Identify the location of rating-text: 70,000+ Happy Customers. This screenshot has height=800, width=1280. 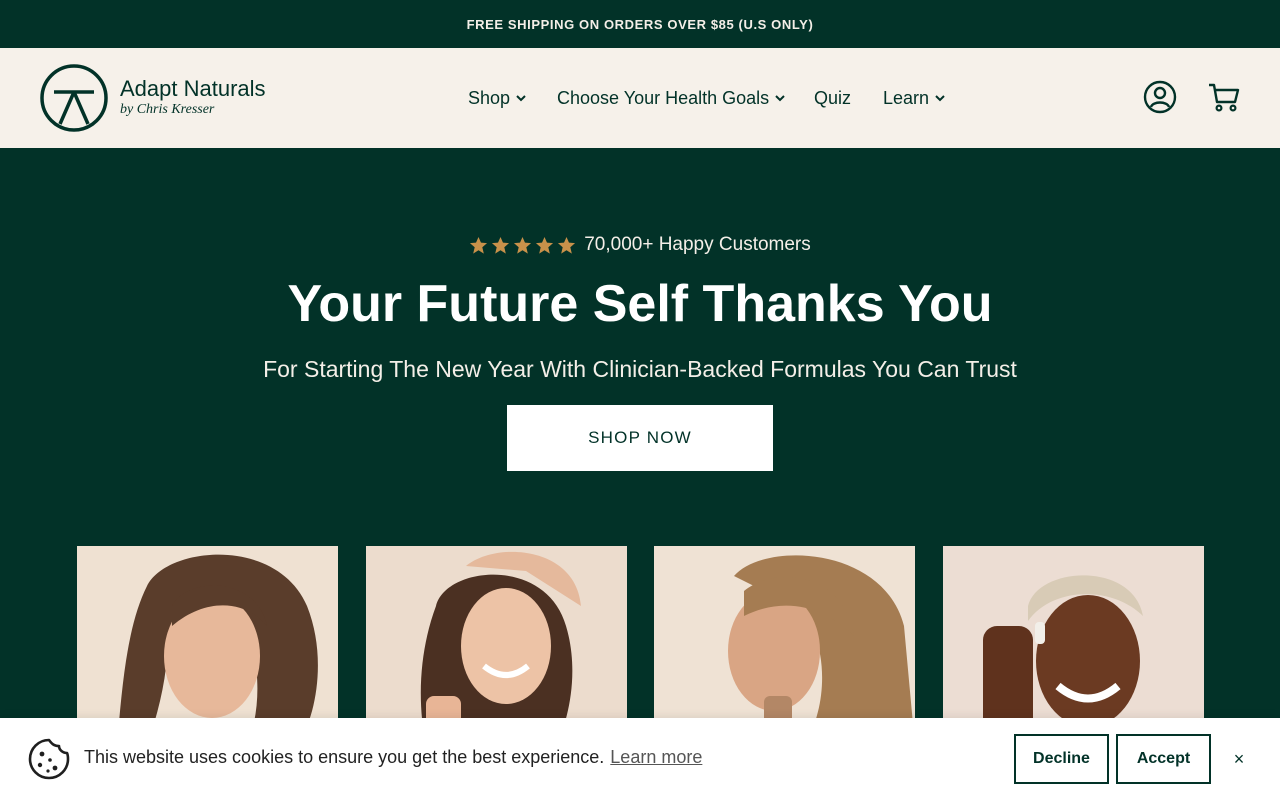
(697, 244).